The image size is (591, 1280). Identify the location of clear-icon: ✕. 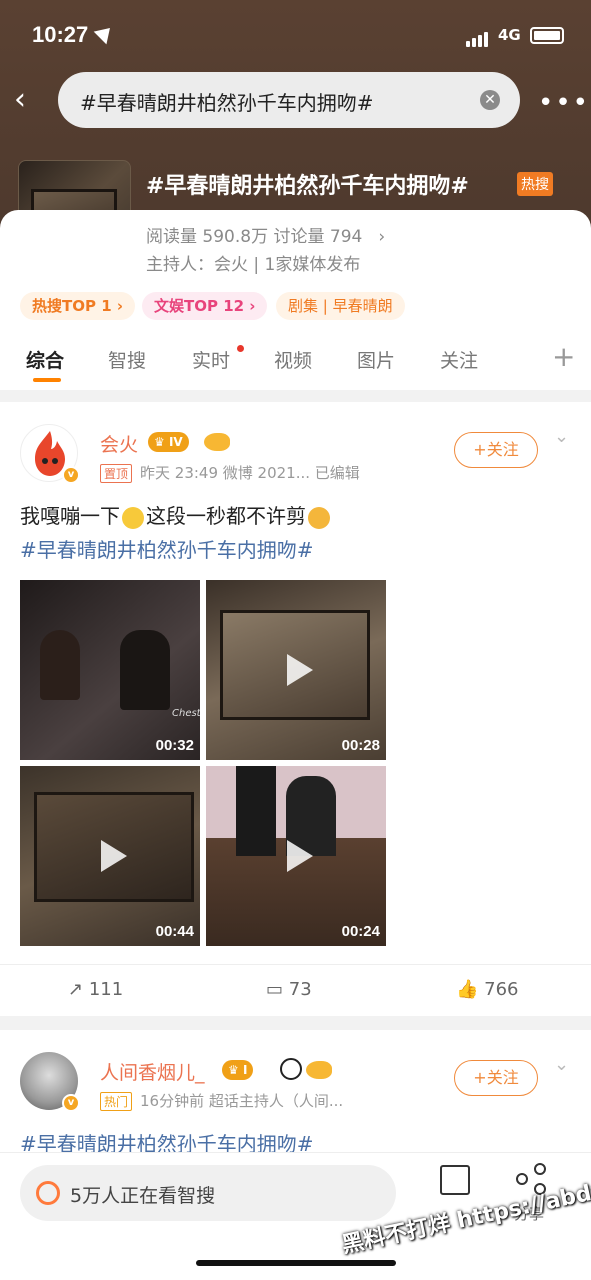
(490, 100).